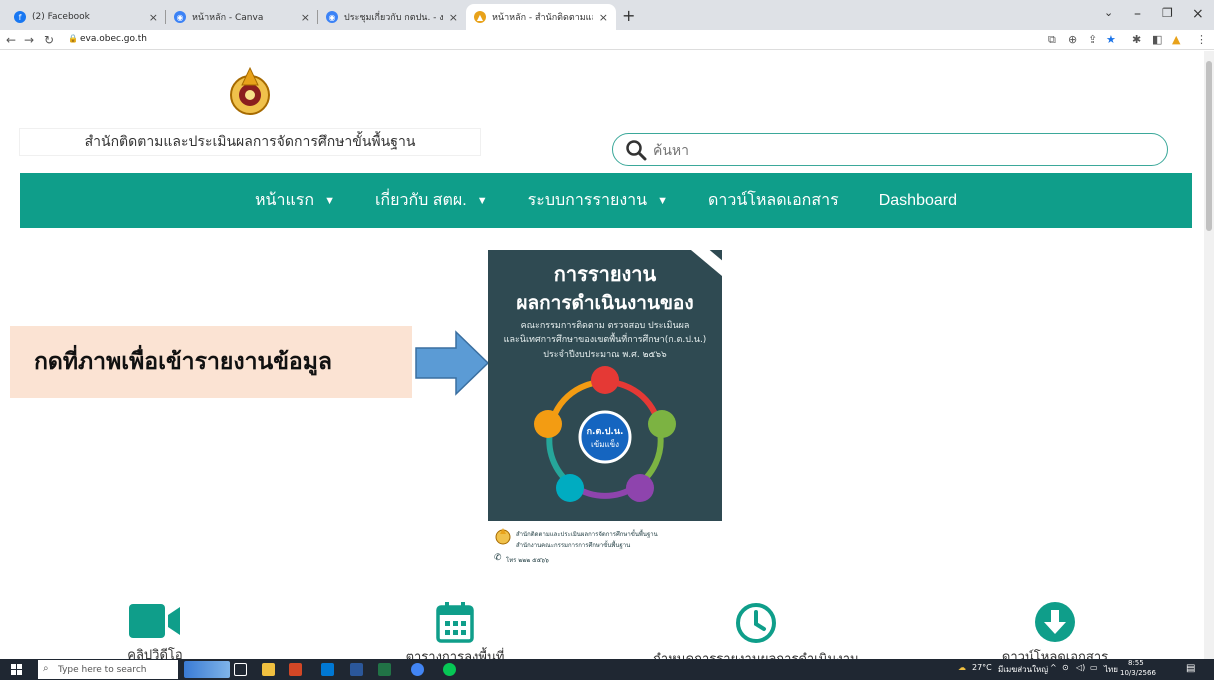 Image resolution: width=1214 pixels, height=680 pixels. Describe the element at coordinates (1065, 667) in the screenshot. I see `network-icon: ⊙` at that location.